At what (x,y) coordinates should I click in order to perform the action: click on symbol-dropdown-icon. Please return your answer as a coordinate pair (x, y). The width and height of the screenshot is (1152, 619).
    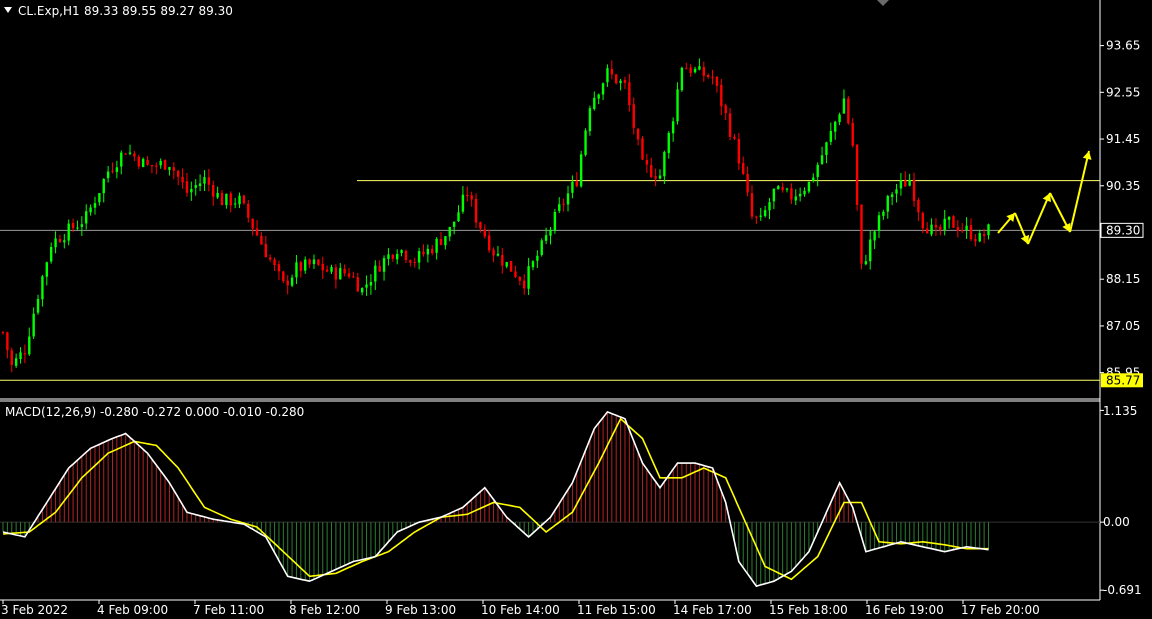
    Looking at the image, I should click on (8, 10).